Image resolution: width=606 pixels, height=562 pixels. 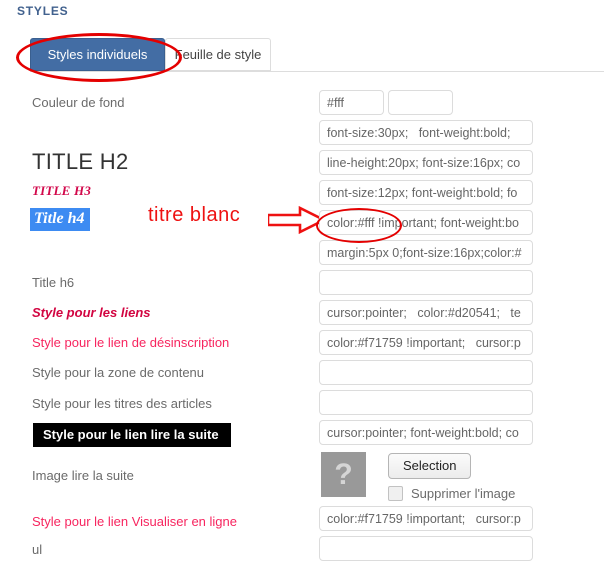 What do you see at coordinates (426, 132) in the screenshot?
I see `field-h1-style` at bounding box center [426, 132].